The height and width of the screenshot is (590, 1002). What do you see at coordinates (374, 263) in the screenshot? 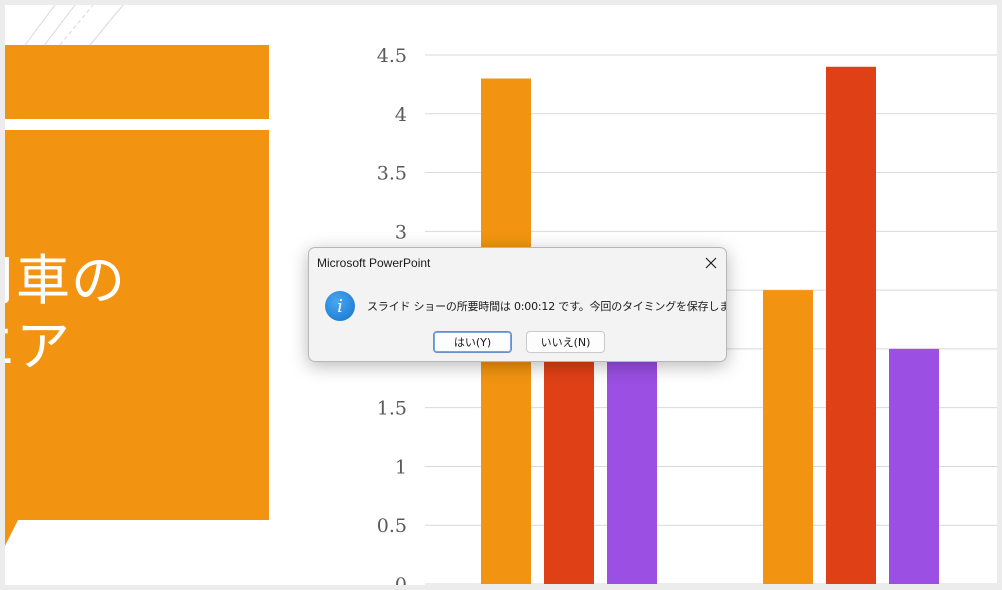
I see `dialog-title: Microsoft PowerPoint` at bounding box center [374, 263].